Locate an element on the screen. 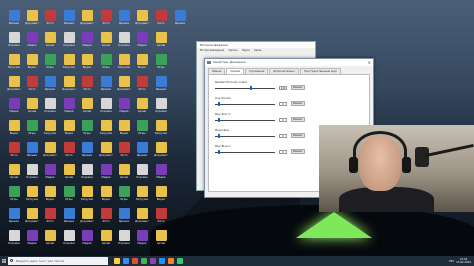 The image size is (474, 266). desktop-icon: Загрузки is located at coordinates (161, 130).